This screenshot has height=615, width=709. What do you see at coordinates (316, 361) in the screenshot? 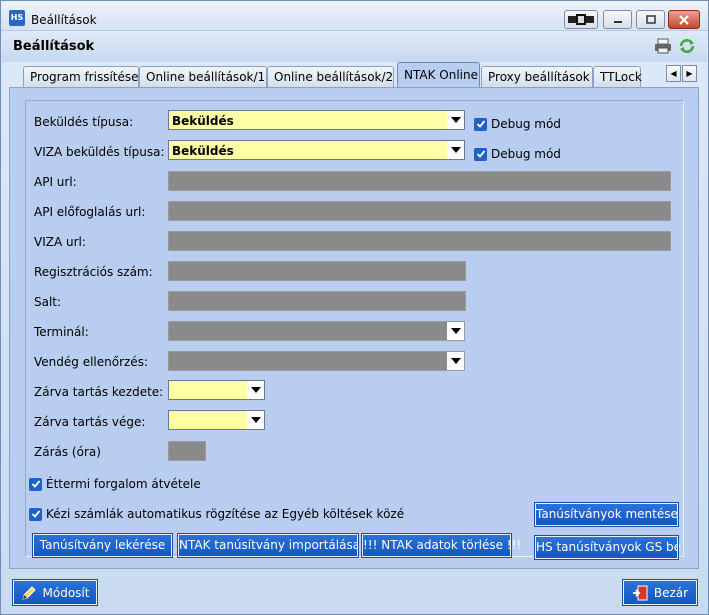
I see `vendeg-ellenorzes-select` at bounding box center [316, 361].